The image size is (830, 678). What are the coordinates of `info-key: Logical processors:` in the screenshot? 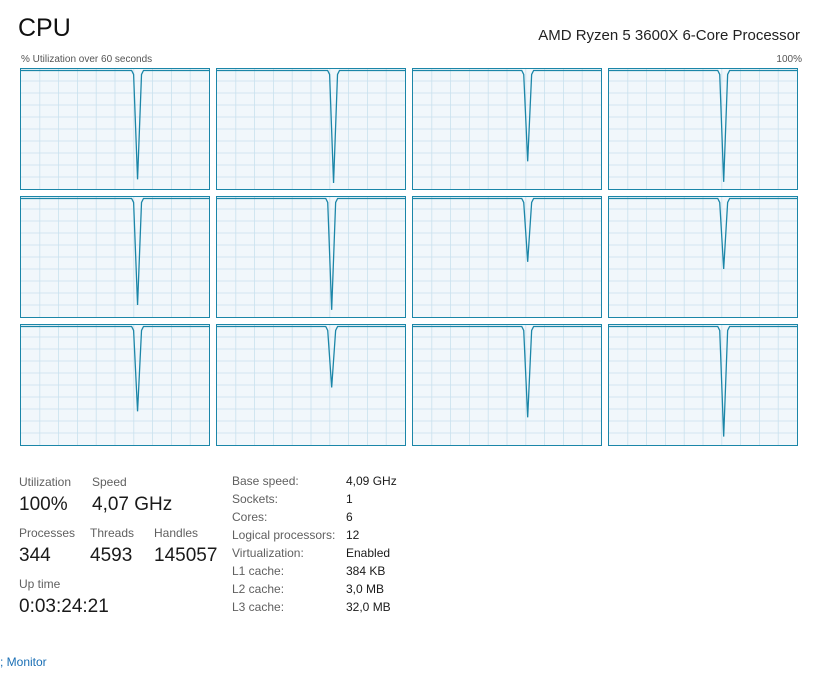 It's located at (284, 535).